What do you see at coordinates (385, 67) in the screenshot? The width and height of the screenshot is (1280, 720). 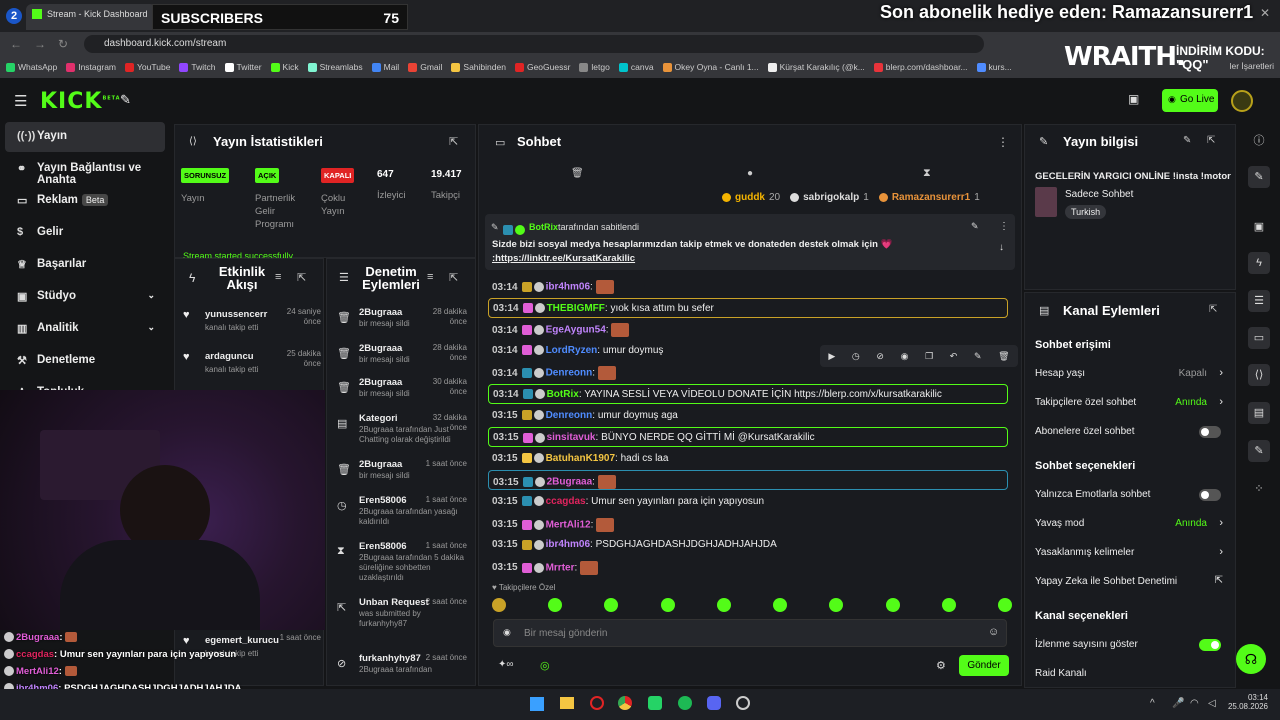 I see `bookmark-item: Mail` at bounding box center [385, 67].